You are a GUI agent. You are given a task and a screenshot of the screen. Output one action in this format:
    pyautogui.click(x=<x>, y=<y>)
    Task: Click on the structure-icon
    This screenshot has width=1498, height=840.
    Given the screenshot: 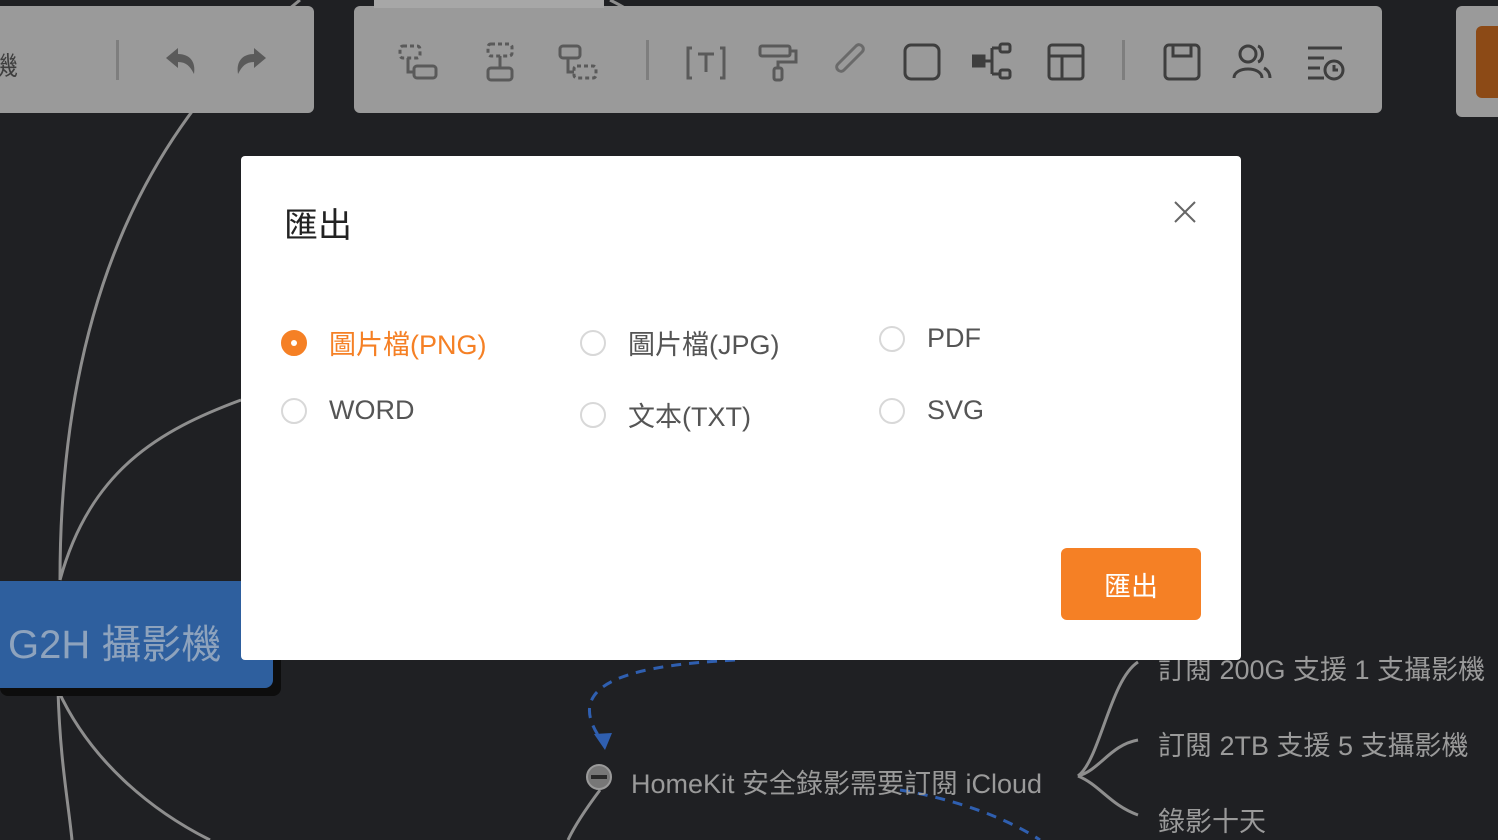 What is the action you would take?
    pyautogui.click(x=991, y=62)
    